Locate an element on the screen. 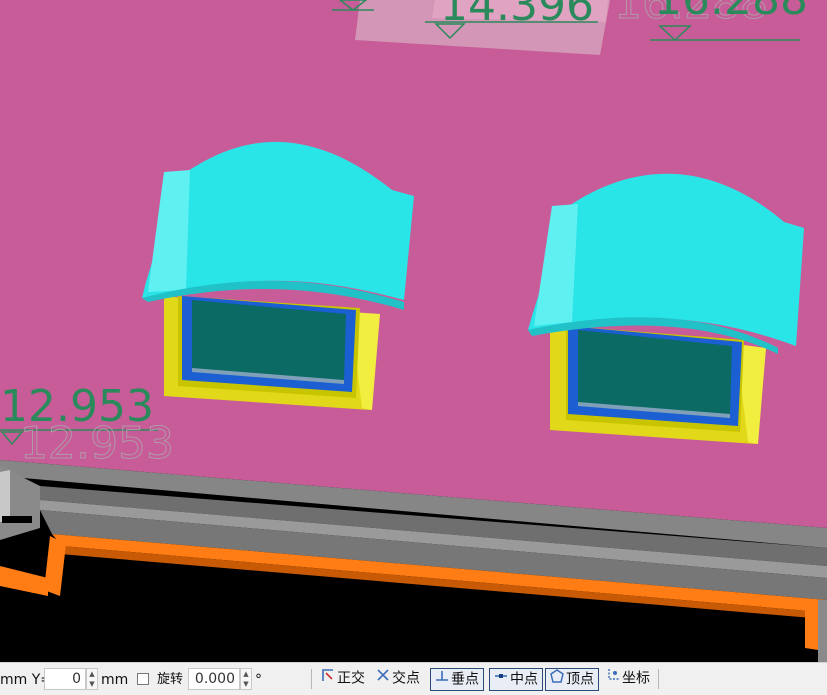 The width and height of the screenshot is (827, 695). cornice-shadow is located at coordinates (17, 519).